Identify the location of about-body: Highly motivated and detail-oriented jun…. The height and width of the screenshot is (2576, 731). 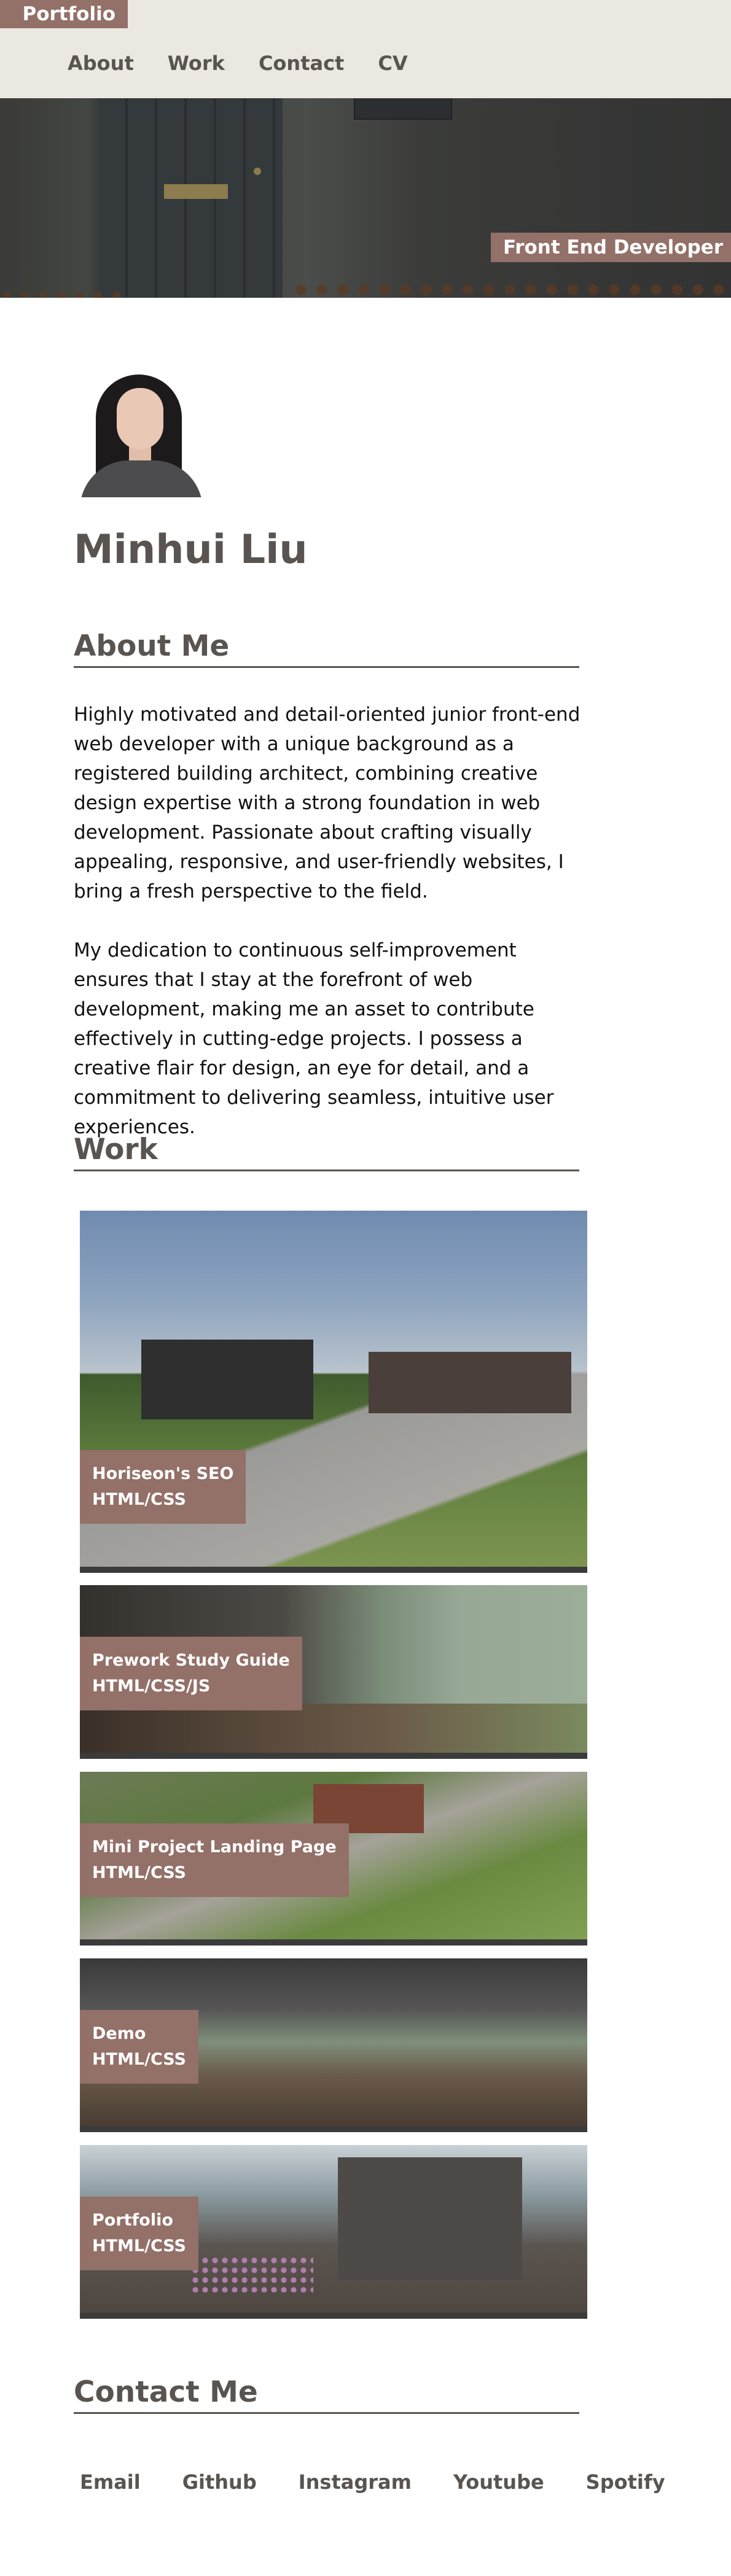
(335, 921).